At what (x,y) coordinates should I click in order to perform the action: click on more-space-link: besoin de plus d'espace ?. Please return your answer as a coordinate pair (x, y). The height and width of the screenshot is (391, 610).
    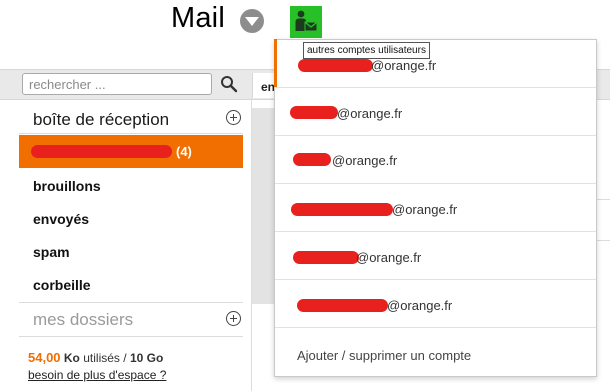
    Looking at the image, I should click on (97, 375).